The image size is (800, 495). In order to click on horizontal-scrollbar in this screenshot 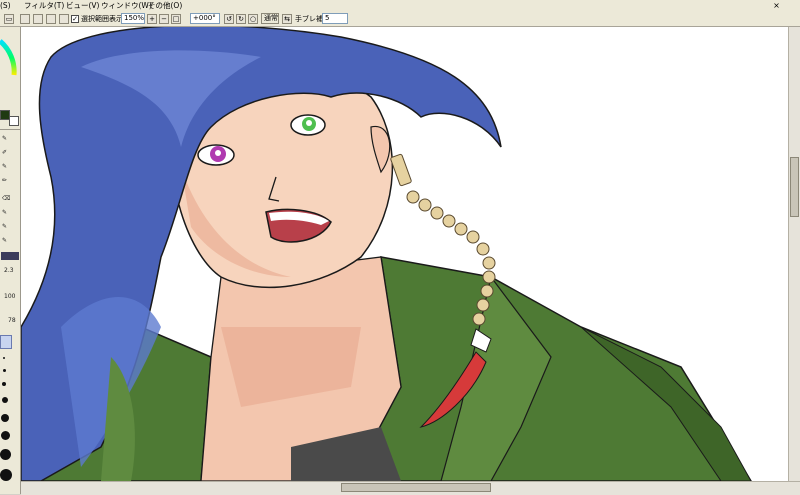, I will do `click(410, 488)`.